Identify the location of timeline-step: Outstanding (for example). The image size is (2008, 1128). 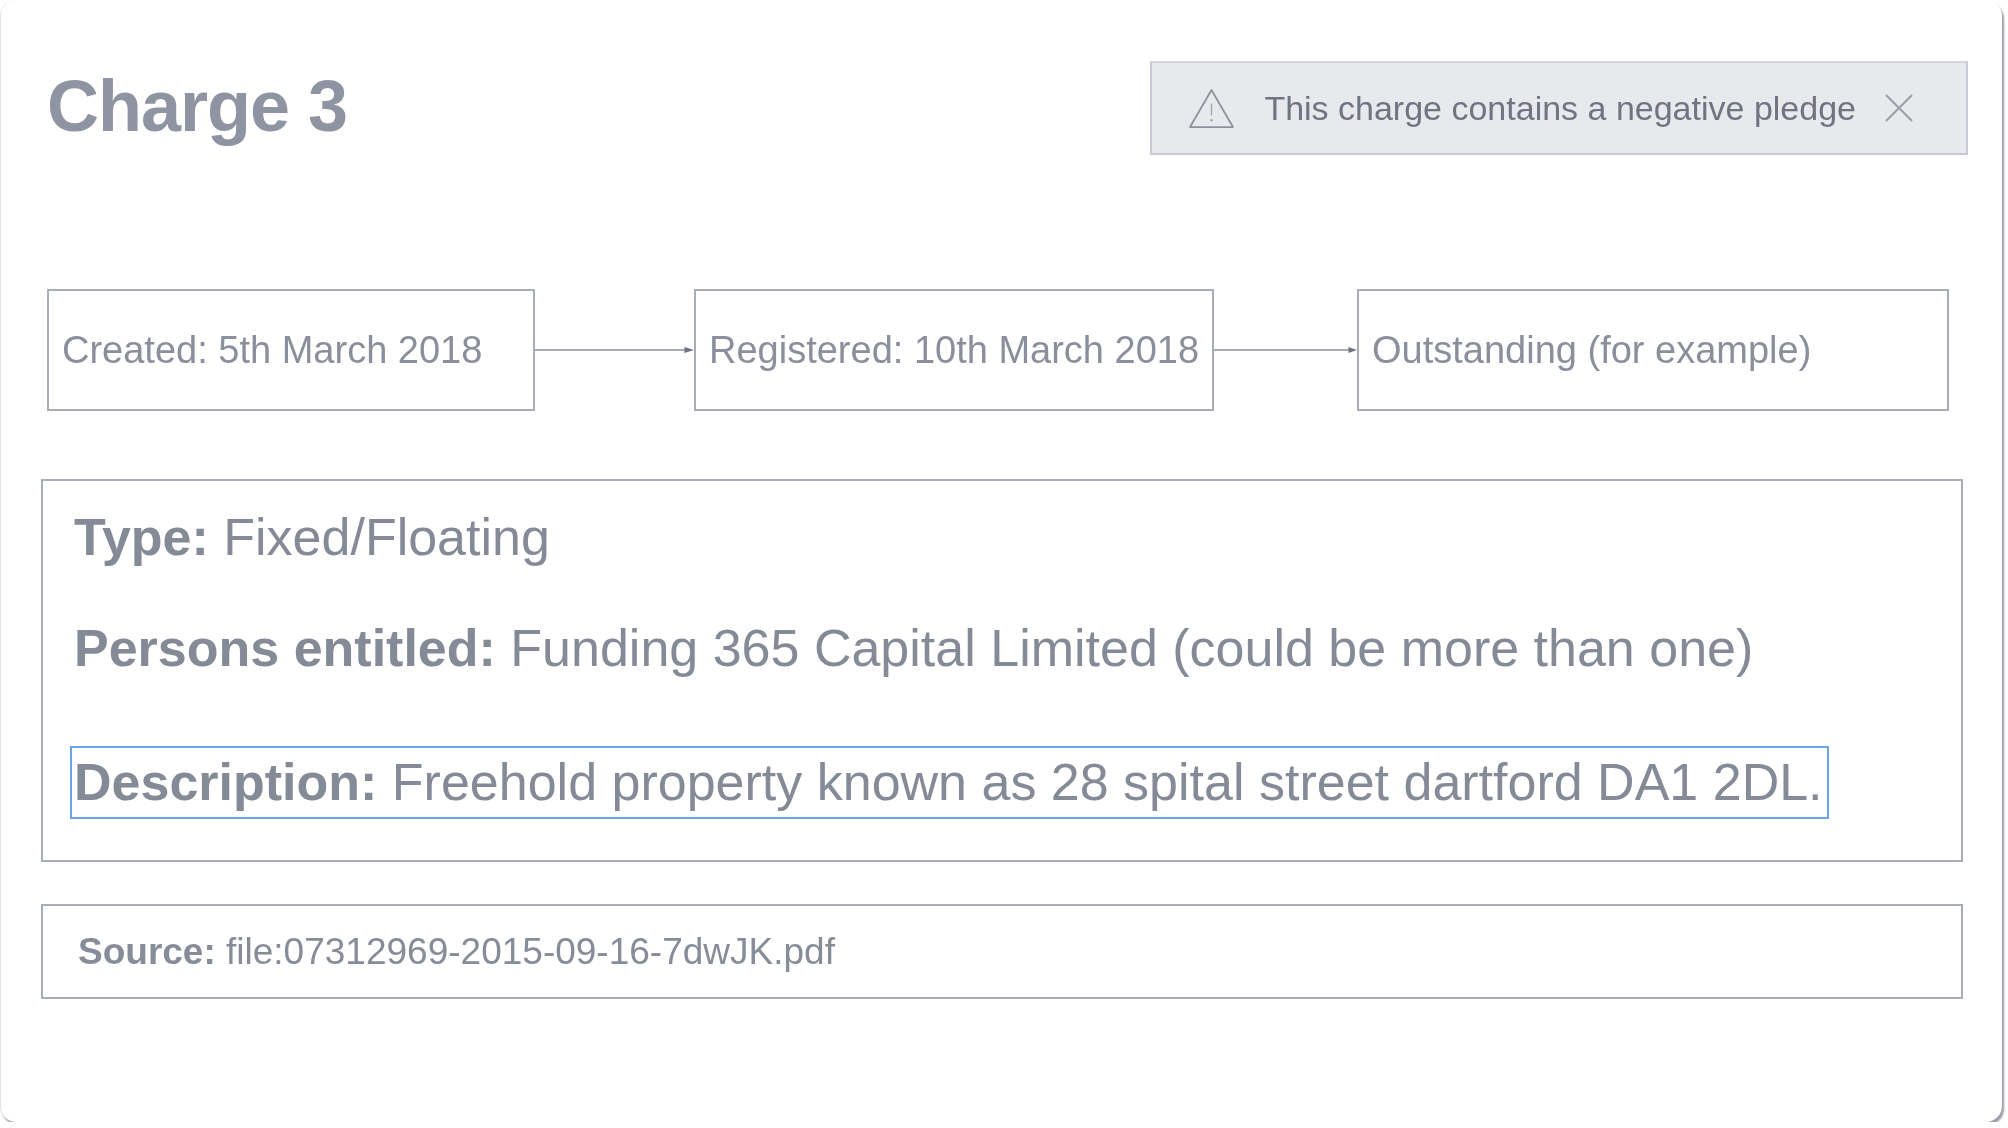
(1653, 350).